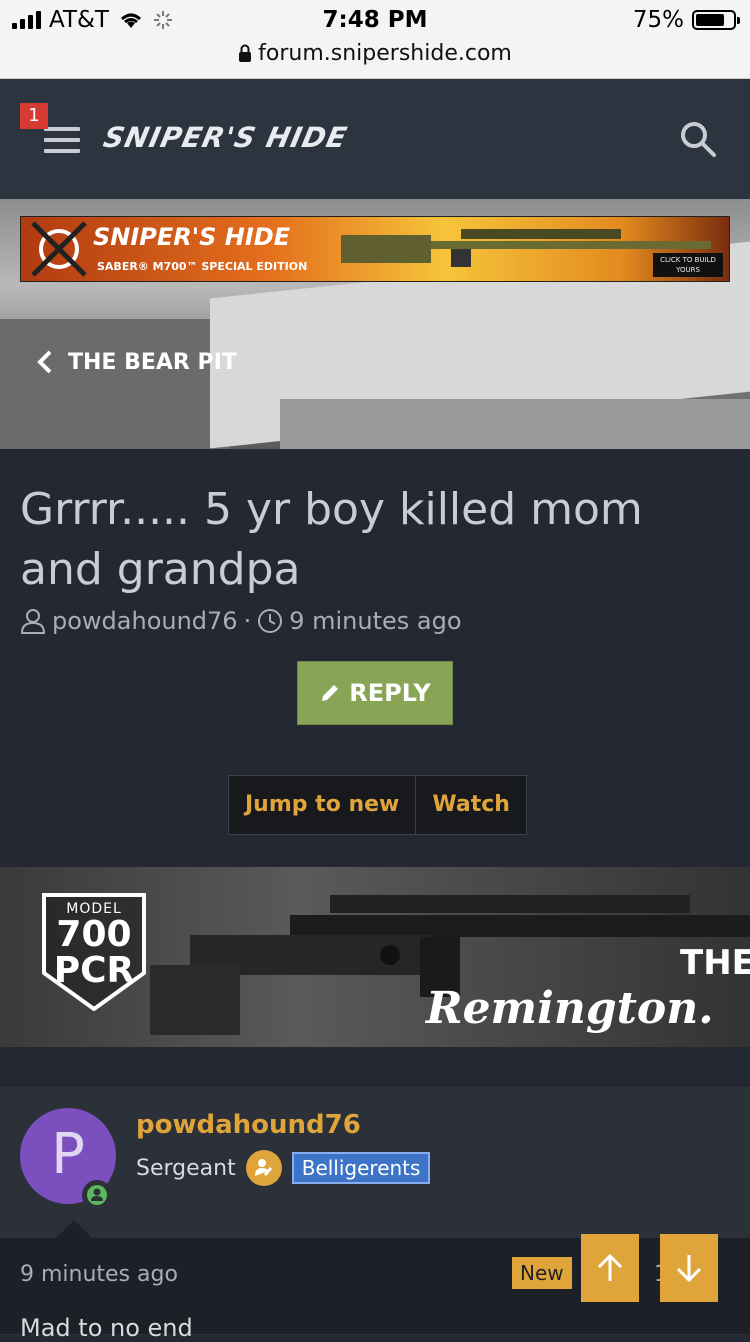 The height and width of the screenshot is (1342, 750). I want to click on thread-meta: powdahound76 · 9 minutes ago, so click(241, 621).